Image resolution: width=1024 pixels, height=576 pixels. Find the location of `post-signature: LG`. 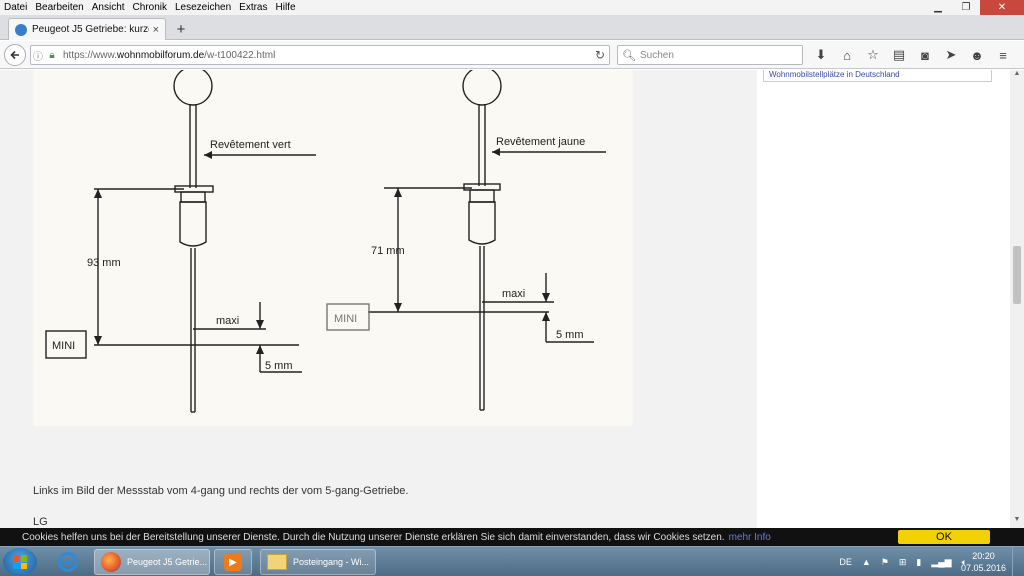

post-signature: LG is located at coordinates (40, 522).